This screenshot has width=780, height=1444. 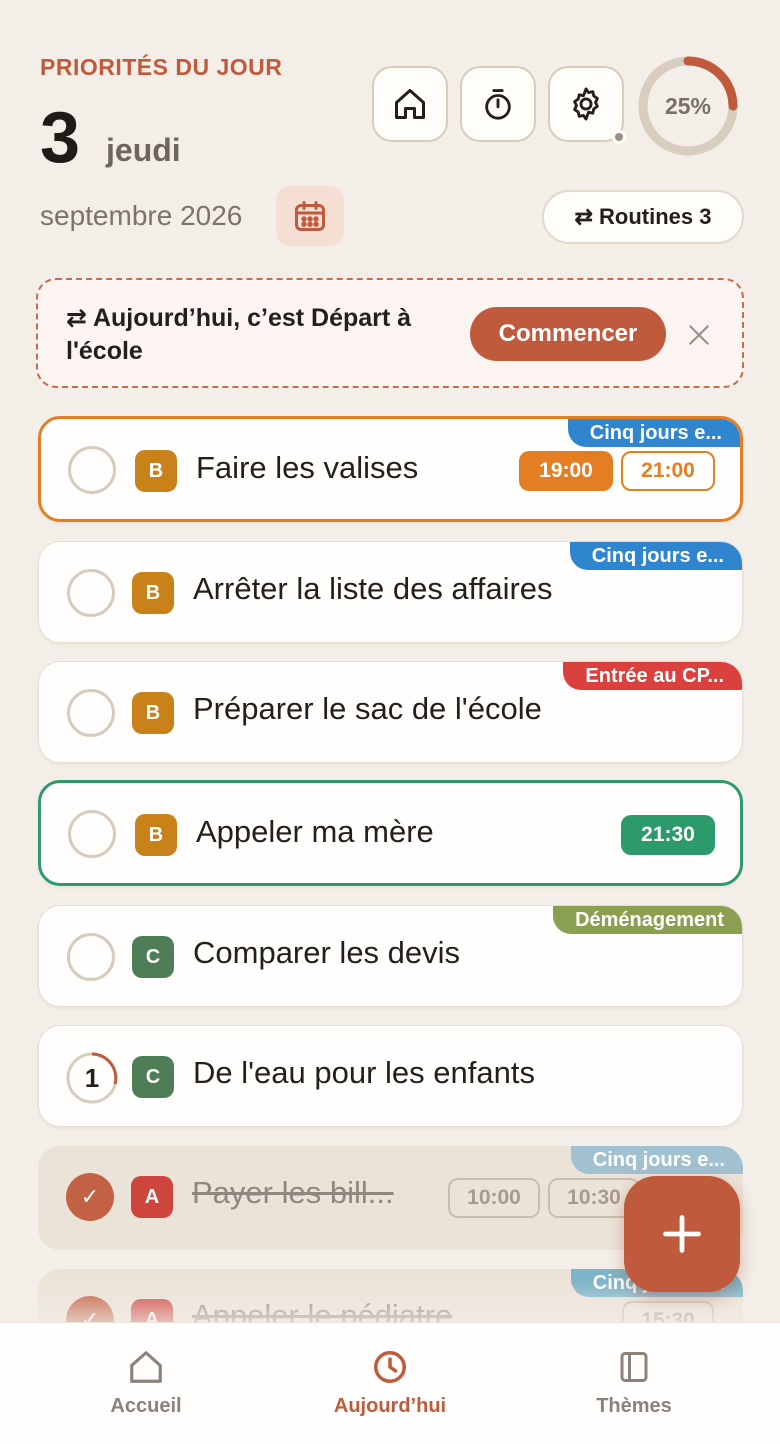 What do you see at coordinates (152, 1197) in the screenshot?
I see `priority-badge: A` at bounding box center [152, 1197].